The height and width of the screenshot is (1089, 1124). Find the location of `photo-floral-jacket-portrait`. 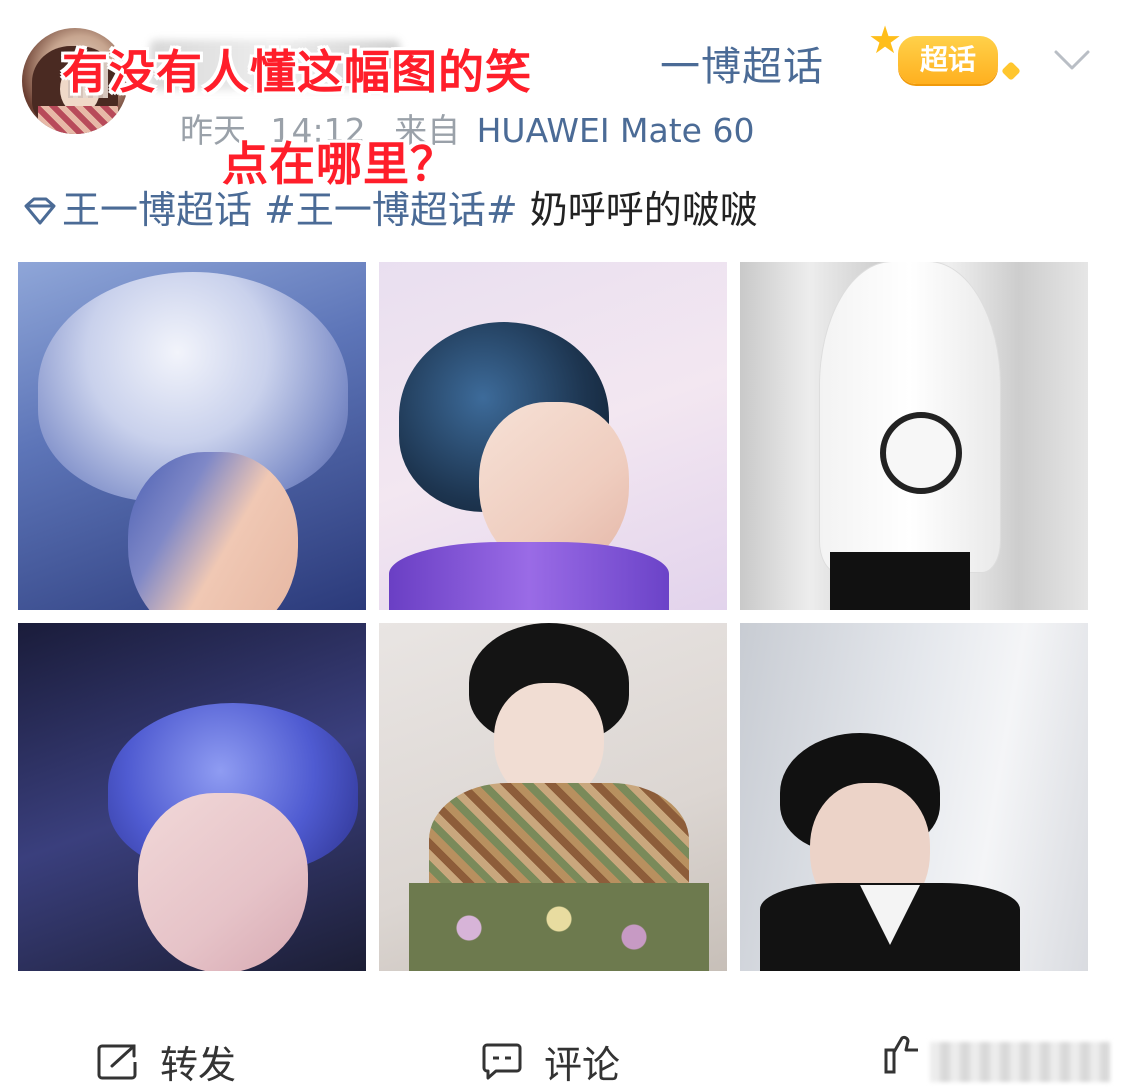

photo-floral-jacket-portrait is located at coordinates (553, 797).